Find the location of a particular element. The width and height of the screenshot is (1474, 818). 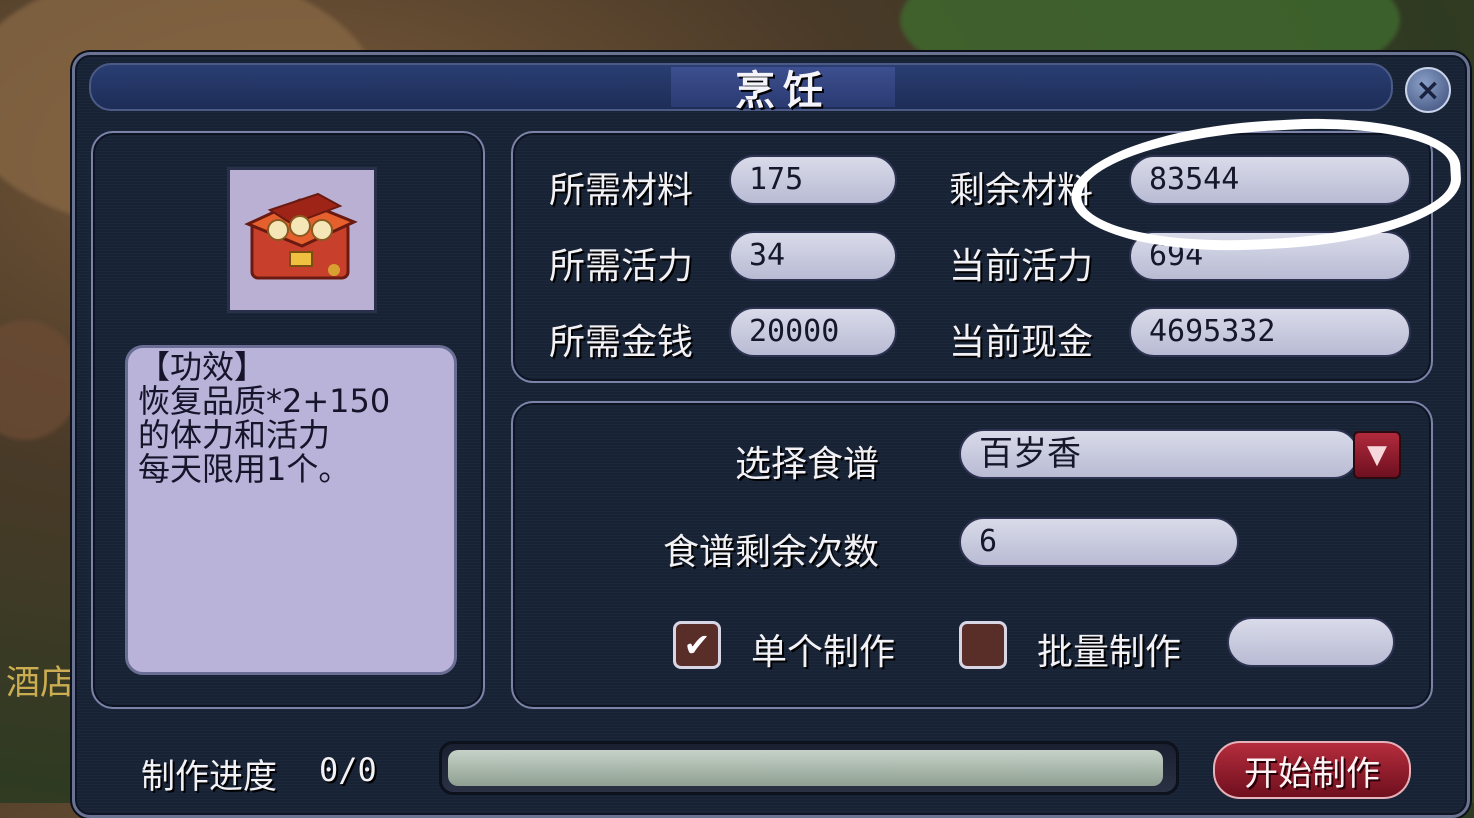

select-recipe-label: 选择食谱 is located at coordinates (807, 464).